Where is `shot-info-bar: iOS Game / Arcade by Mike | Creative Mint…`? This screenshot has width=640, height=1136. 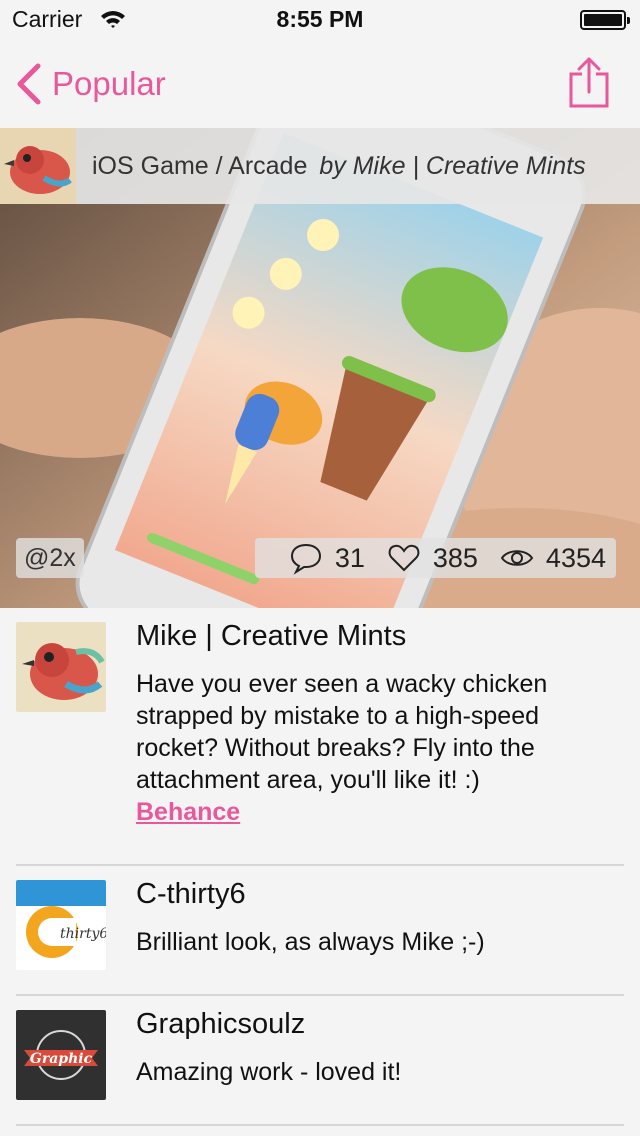 shot-info-bar: iOS Game / Arcade by Mike | Creative Mint… is located at coordinates (320, 166).